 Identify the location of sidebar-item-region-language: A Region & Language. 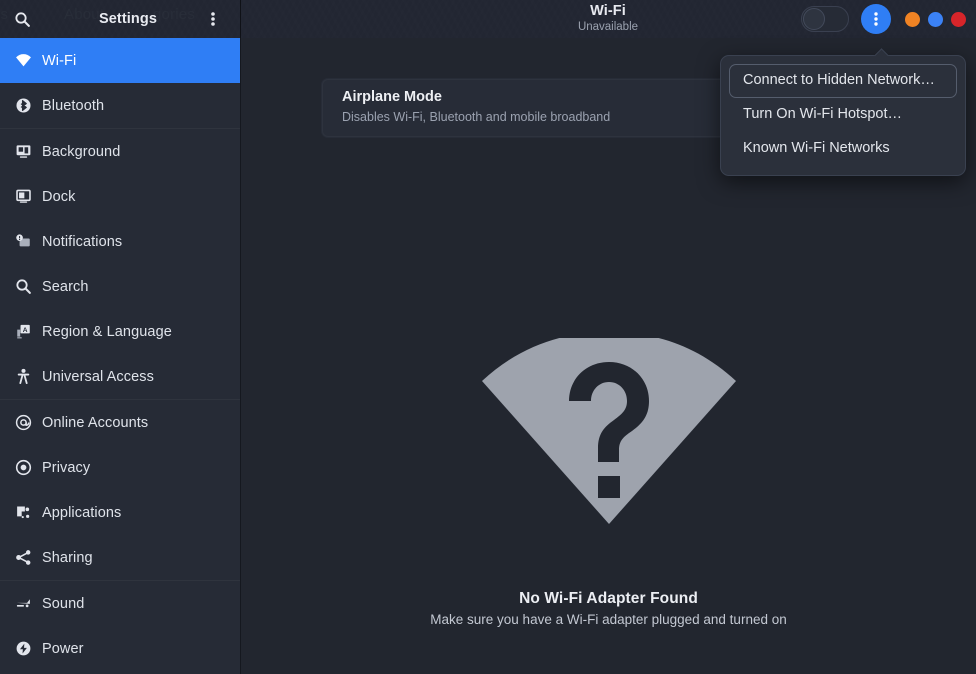
(120, 331).